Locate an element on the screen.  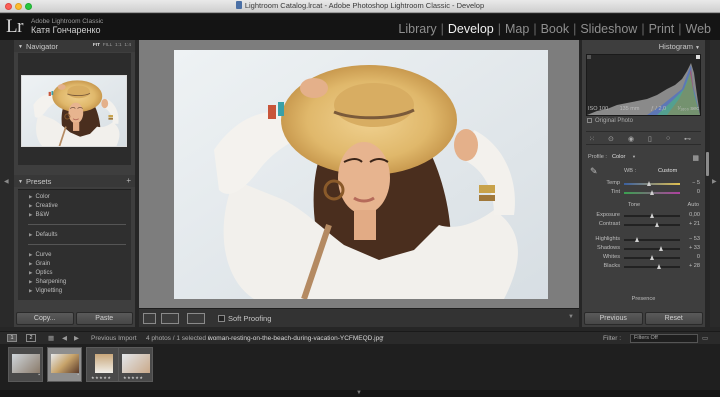
collapse-right-panel-icon: ▶ is located at coordinates (714, 181).